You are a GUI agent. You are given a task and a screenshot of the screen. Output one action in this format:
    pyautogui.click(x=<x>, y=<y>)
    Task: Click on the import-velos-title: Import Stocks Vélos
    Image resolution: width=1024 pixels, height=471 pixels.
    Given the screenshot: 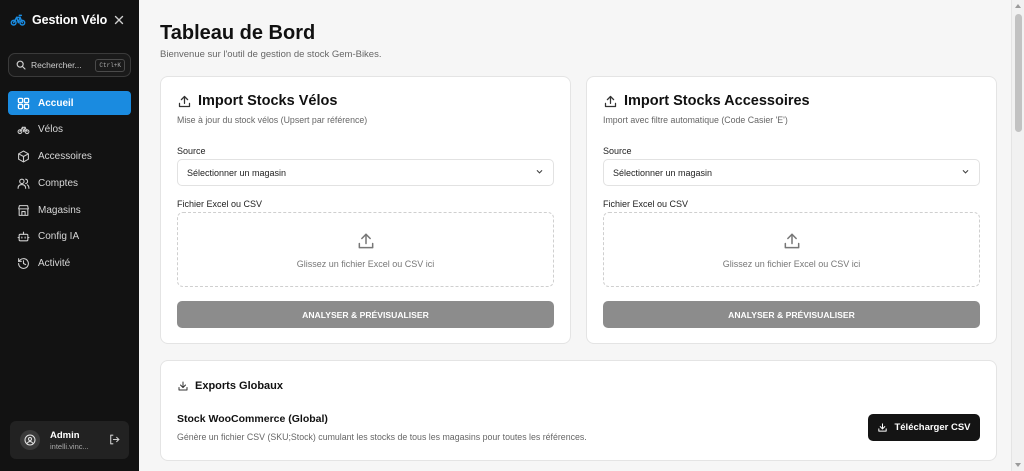 What is the action you would take?
    pyautogui.click(x=268, y=101)
    